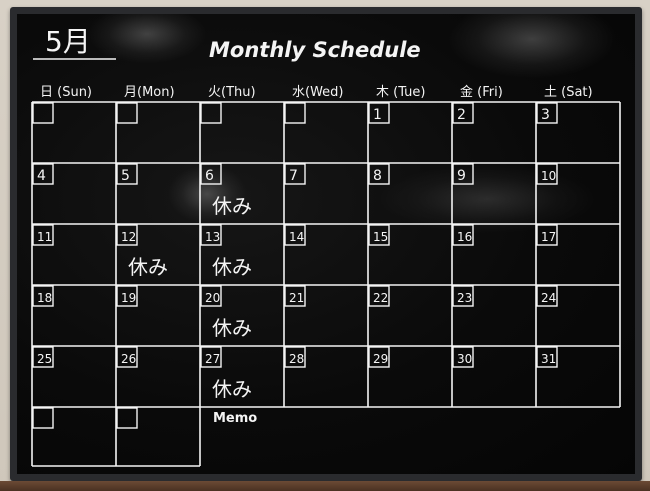 This screenshot has width=650, height=491. I want to click on date-number: 25, so click(44, 359).